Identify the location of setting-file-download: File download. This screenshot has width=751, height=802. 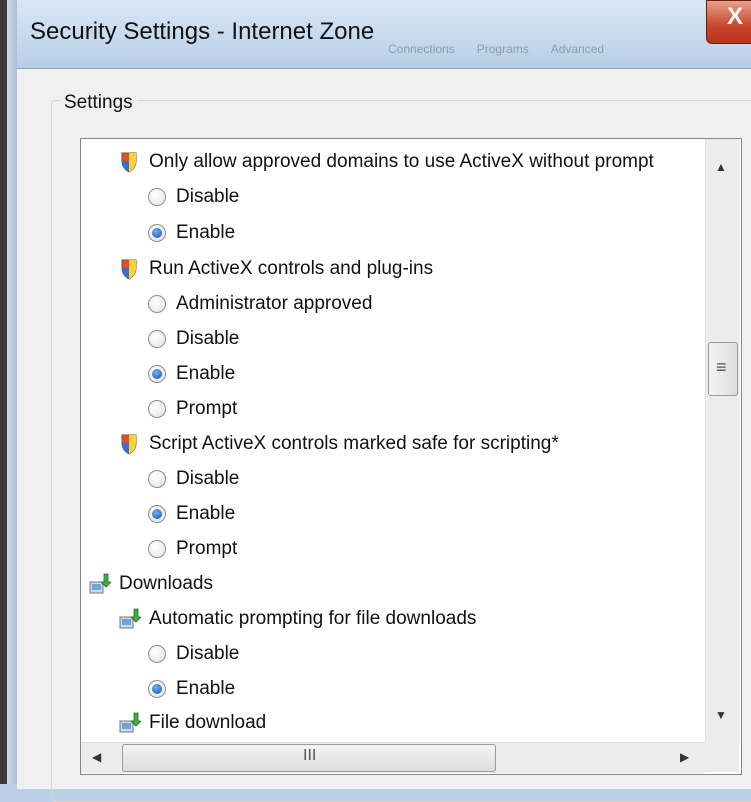
(192, 723).